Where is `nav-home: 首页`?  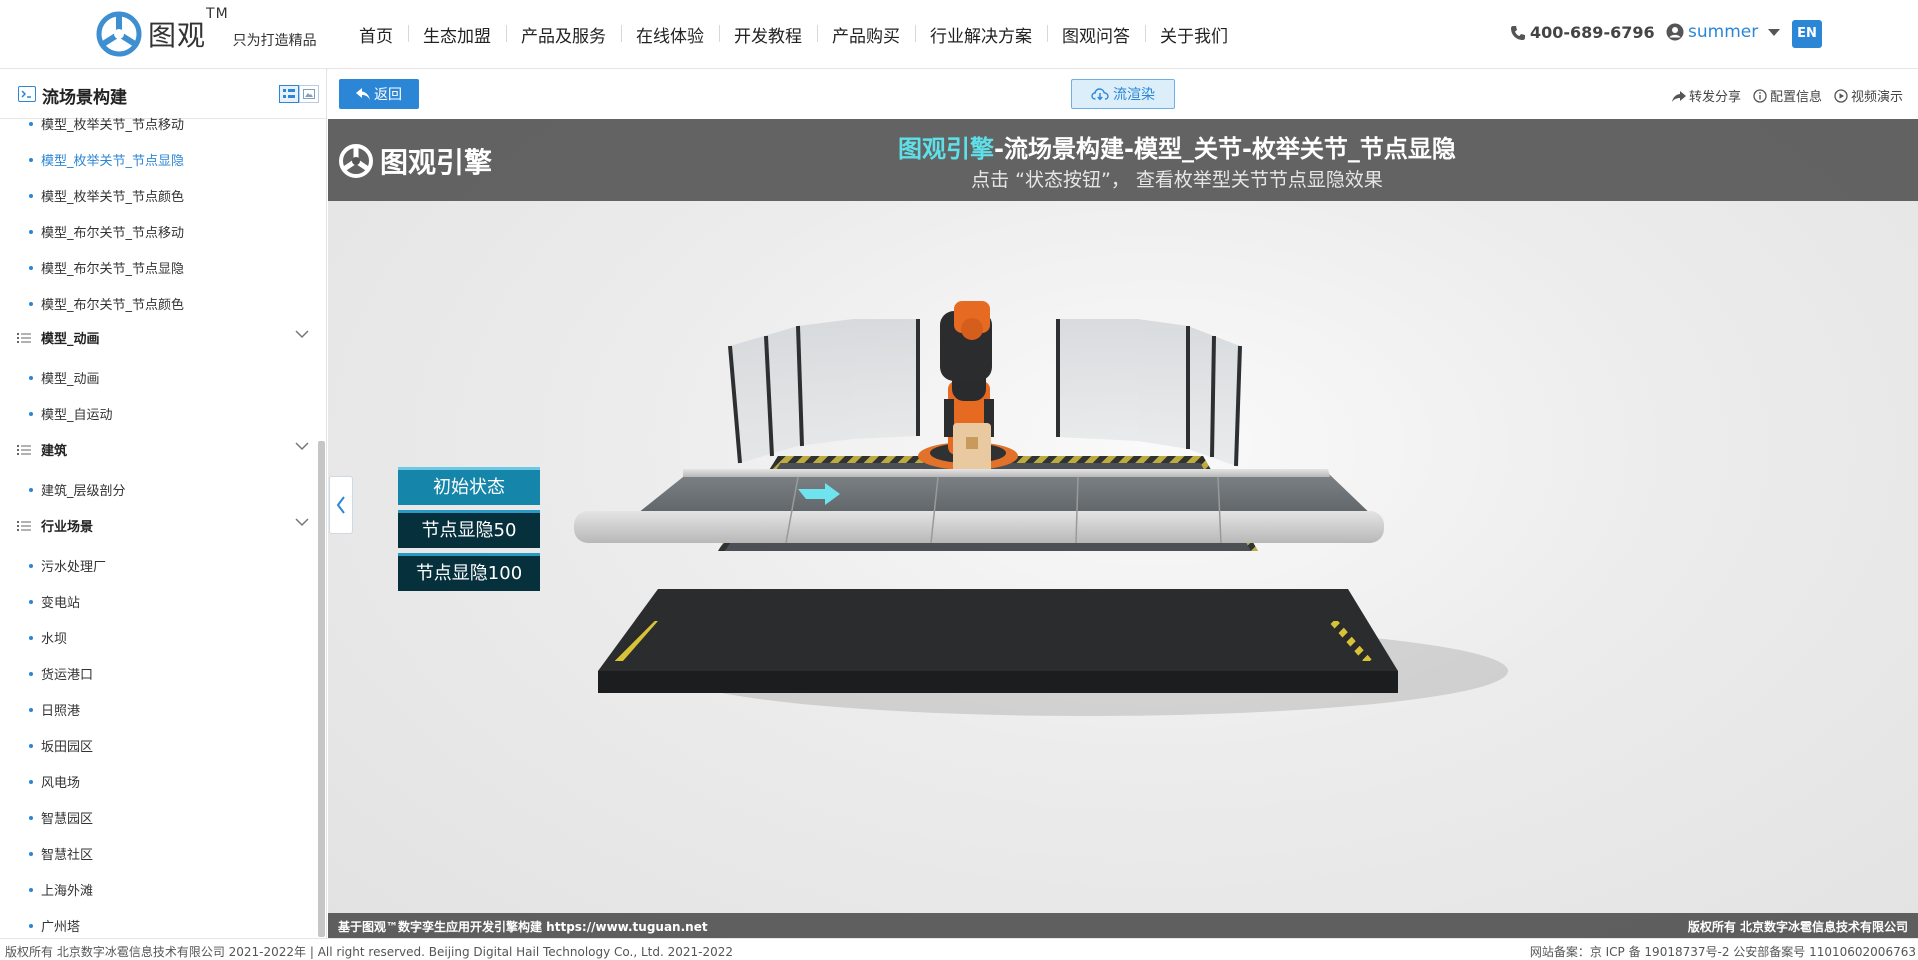
nav-home: 首页 is located at coordinates (376, 34).